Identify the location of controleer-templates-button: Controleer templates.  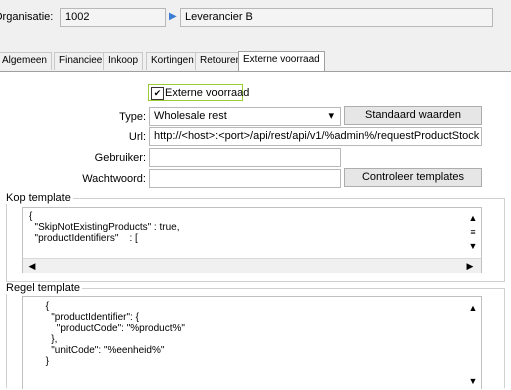
(413, 177).